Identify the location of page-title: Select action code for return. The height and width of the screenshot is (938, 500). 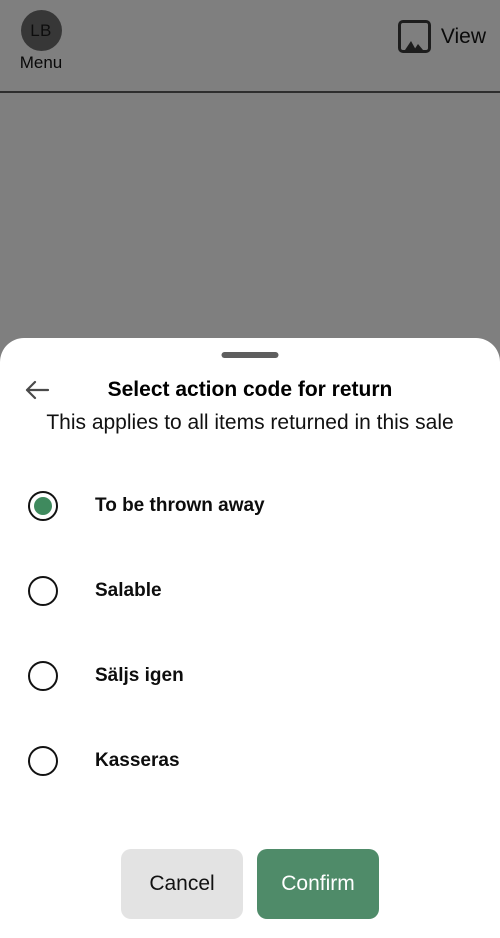
(250, 389).